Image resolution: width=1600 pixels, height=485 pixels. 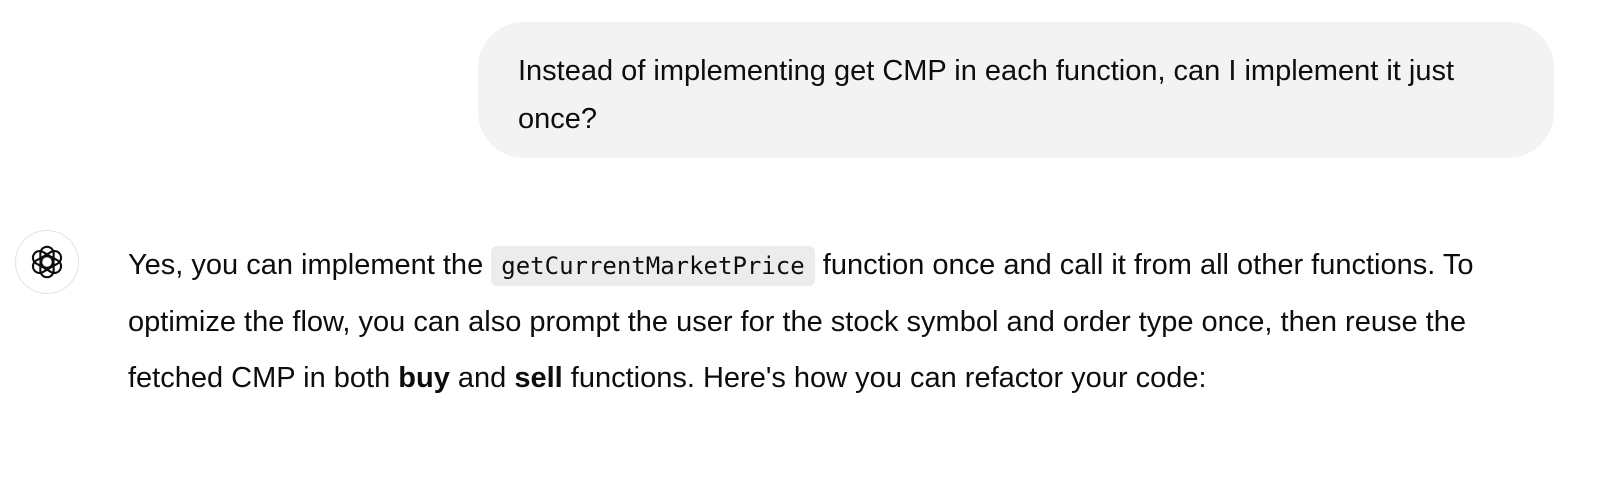 I want to click on assistant-avatar, so click(x=47, y=262).